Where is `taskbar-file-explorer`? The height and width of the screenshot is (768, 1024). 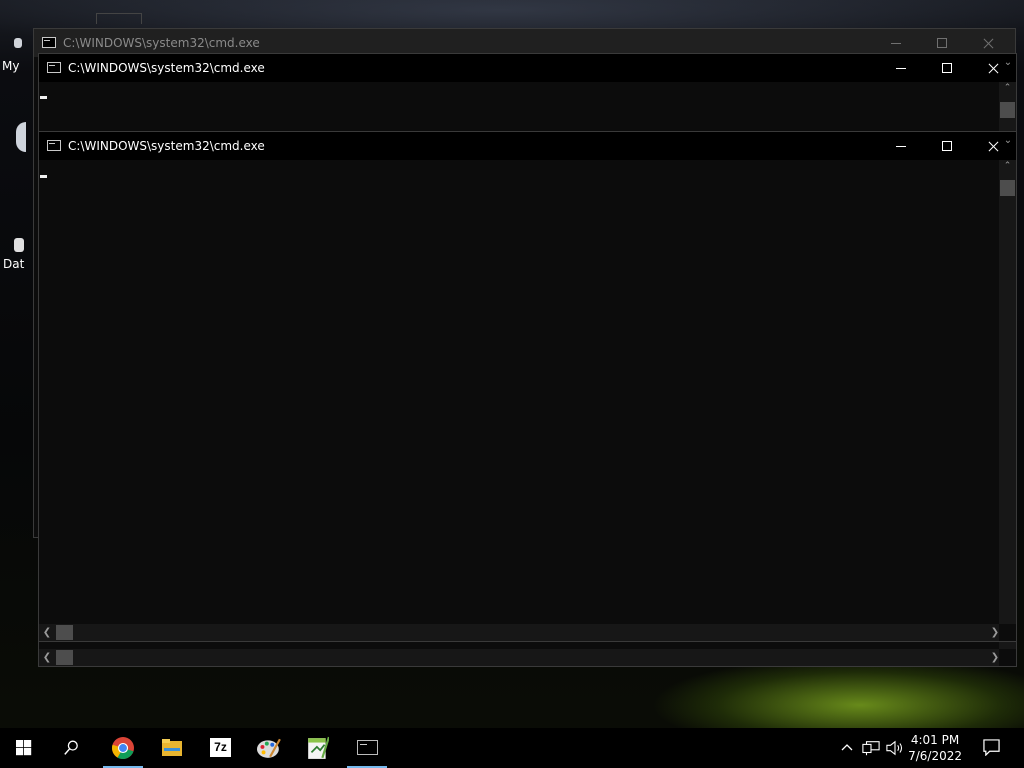
taskbar-file-explorer is located at coordinates (172, 748).